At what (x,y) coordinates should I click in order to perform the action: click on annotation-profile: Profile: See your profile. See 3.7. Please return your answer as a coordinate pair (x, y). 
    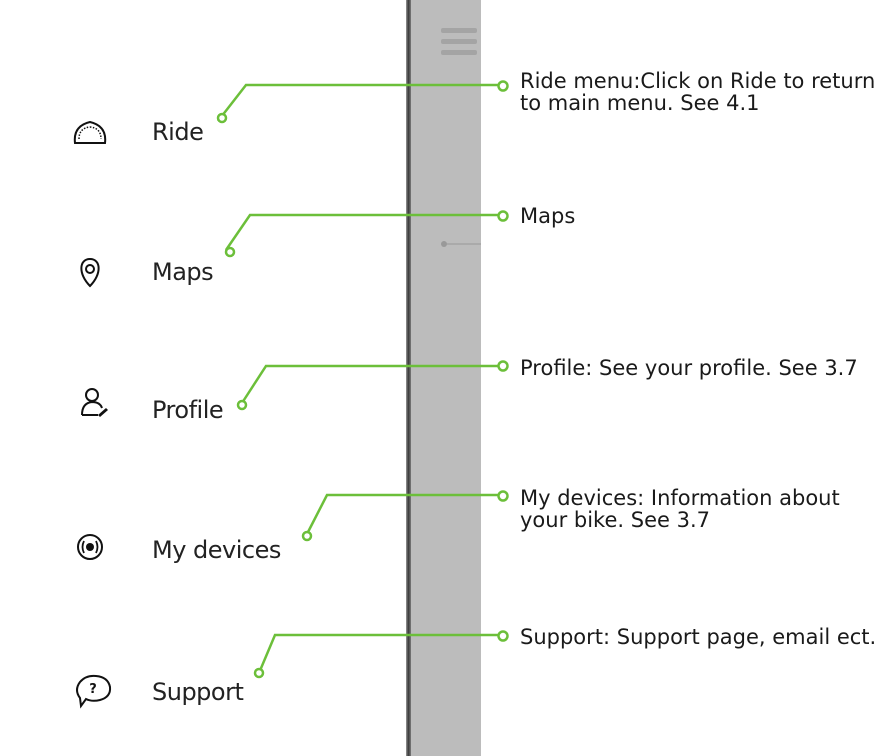
    Looking at the image, I should click on (689, 368).